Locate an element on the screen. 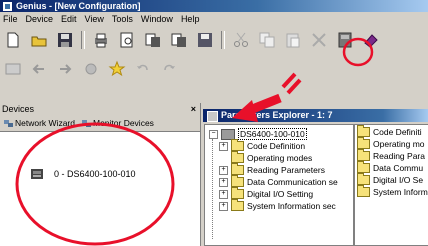 The image size is (428, 246). list-item: Digital I/O Se is located at coordinates (390, 179).